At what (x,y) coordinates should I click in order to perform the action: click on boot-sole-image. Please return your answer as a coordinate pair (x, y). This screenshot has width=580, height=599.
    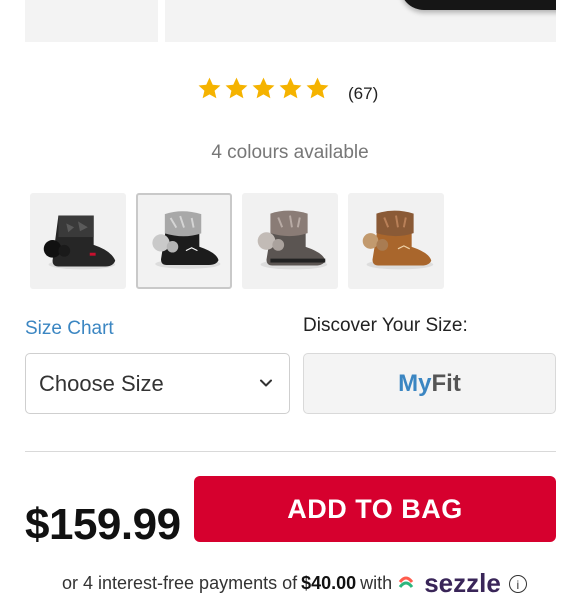
    Looking at the image, I should click on (478, 5).